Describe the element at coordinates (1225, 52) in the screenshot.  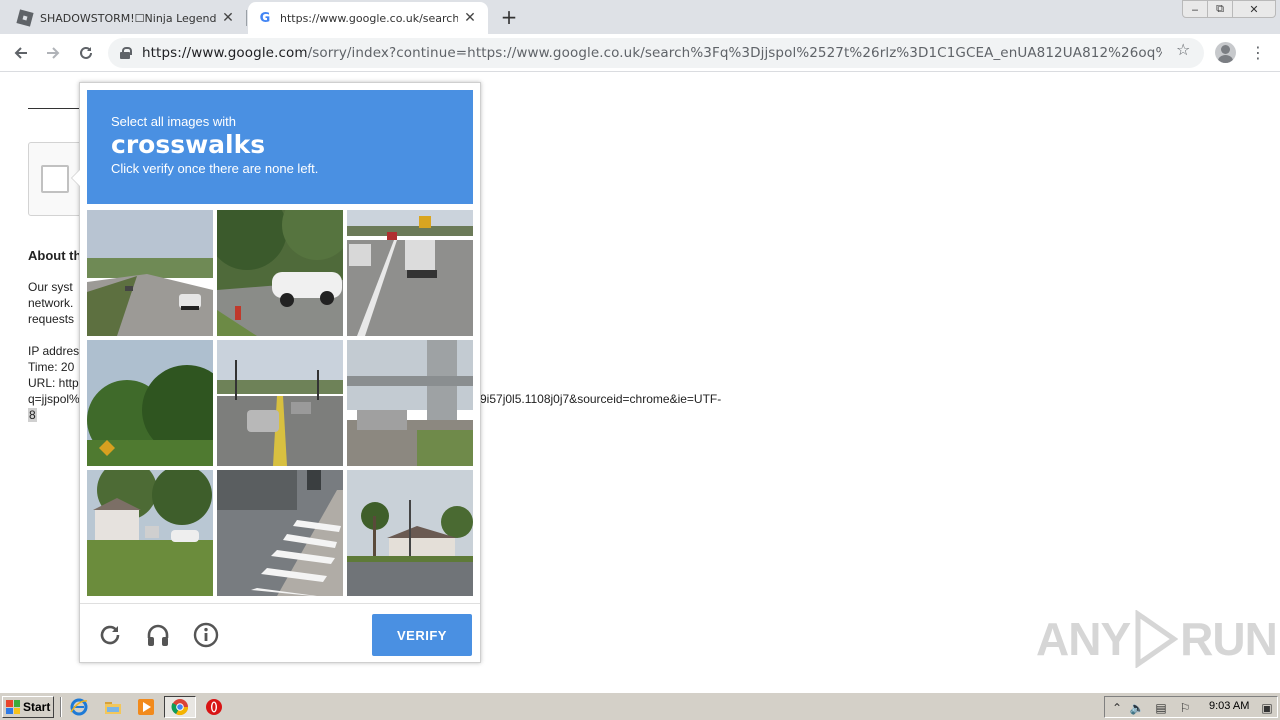
I see `profile-avatar-icon` at that location.